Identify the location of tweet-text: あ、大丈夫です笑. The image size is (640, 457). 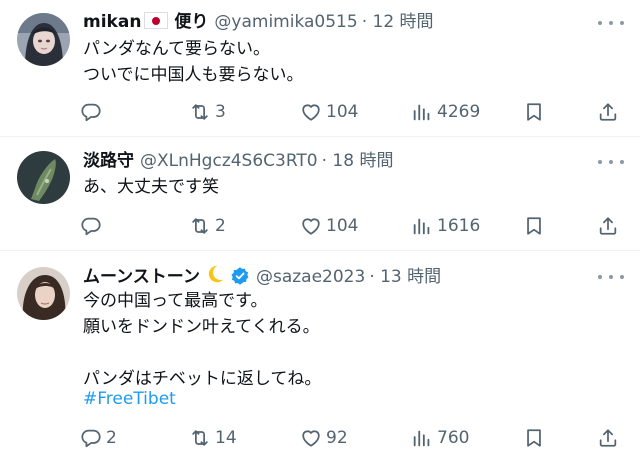
(151, 187).